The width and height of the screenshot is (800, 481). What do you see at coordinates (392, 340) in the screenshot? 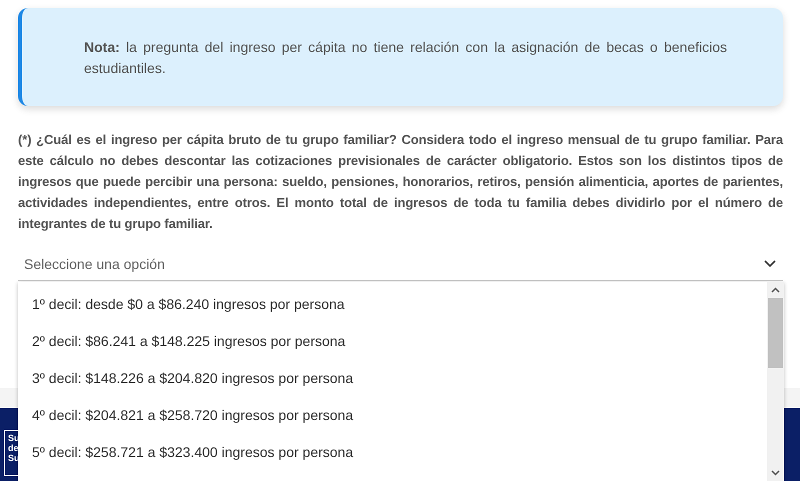
I see `dropdown-option: 2º decil: $86.241 a $148.225 ingresos por persona` at bounding box center [392, 340].